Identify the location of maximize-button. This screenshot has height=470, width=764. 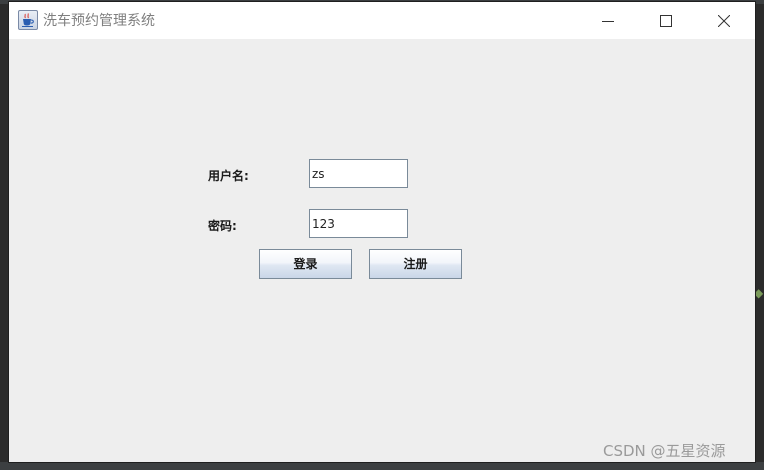
(666, 20).